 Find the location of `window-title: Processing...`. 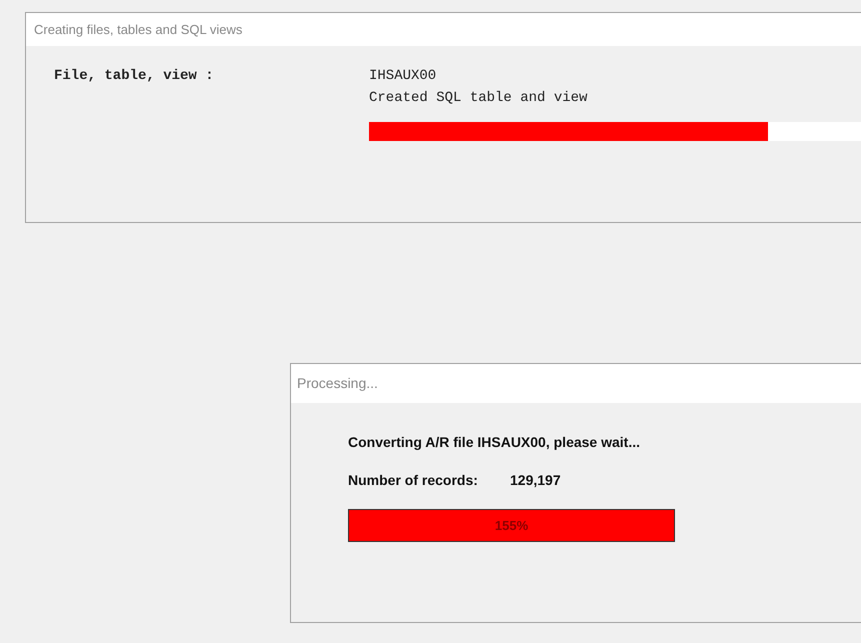

window-title: Processing... is located at coordinates (337, 383).